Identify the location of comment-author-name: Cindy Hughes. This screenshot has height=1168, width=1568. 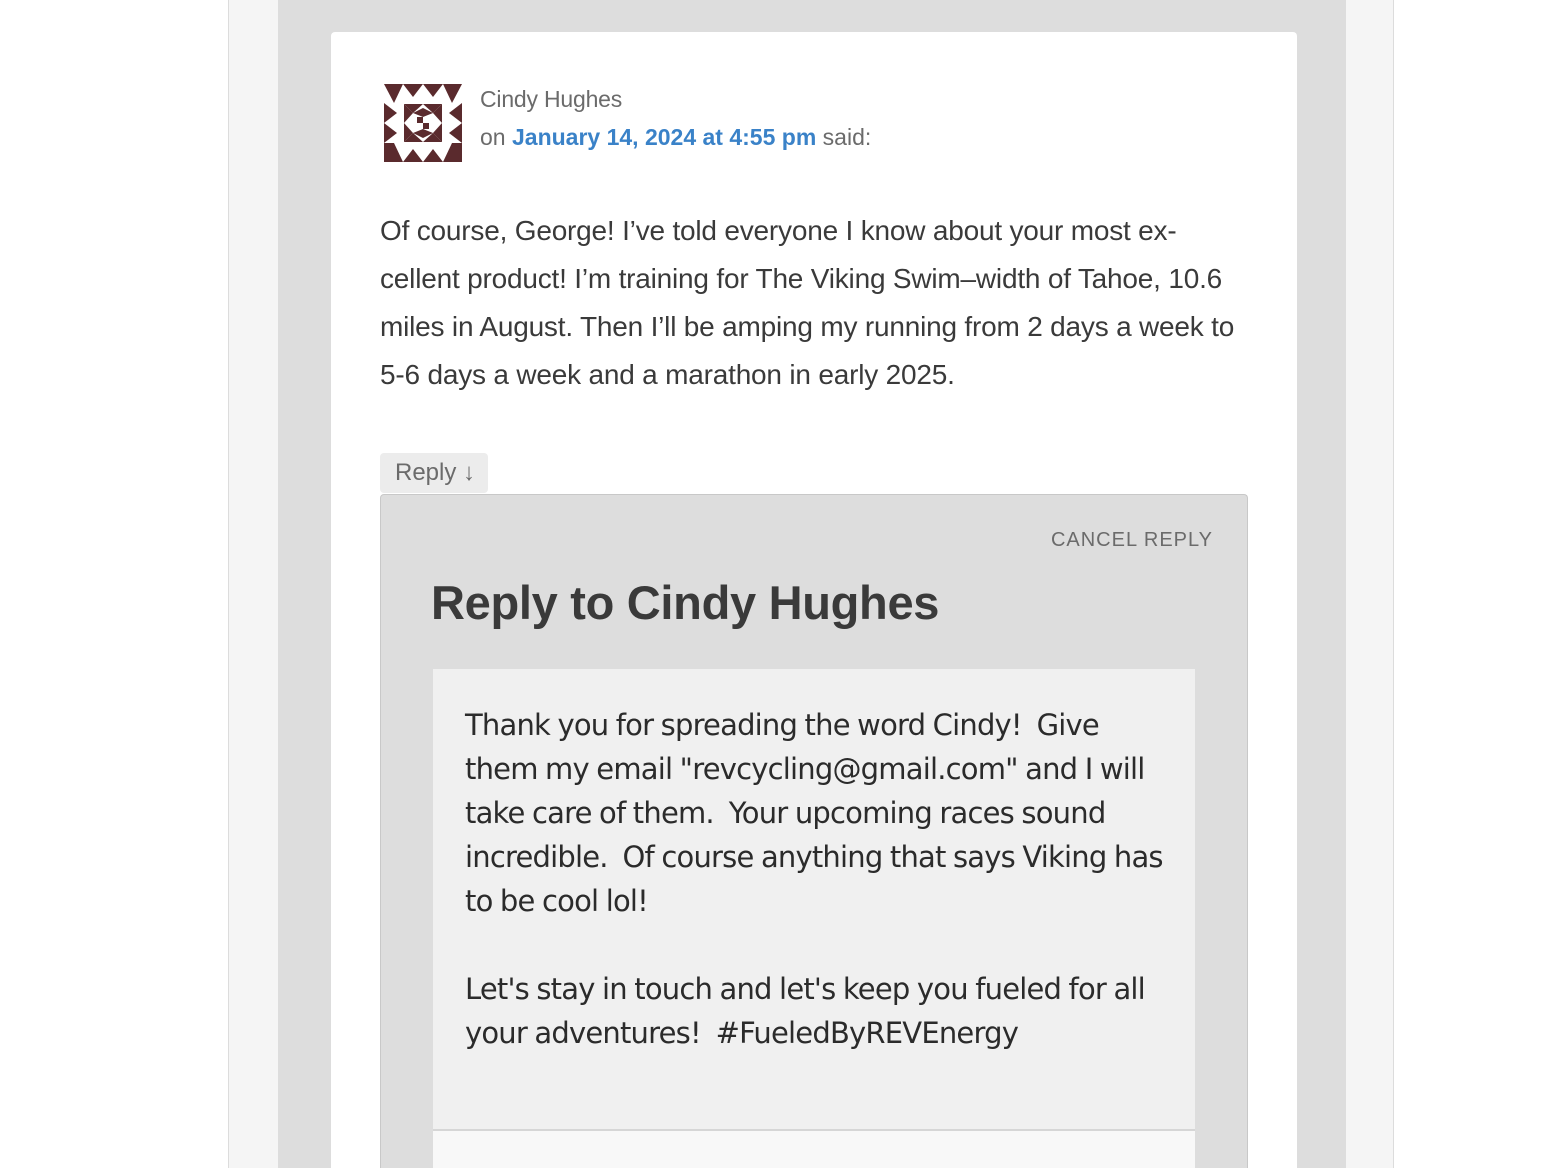
(551, 99).